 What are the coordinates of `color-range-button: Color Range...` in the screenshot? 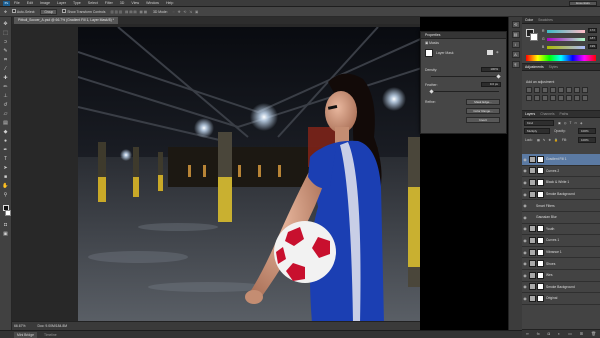 It's located at (483, 111).